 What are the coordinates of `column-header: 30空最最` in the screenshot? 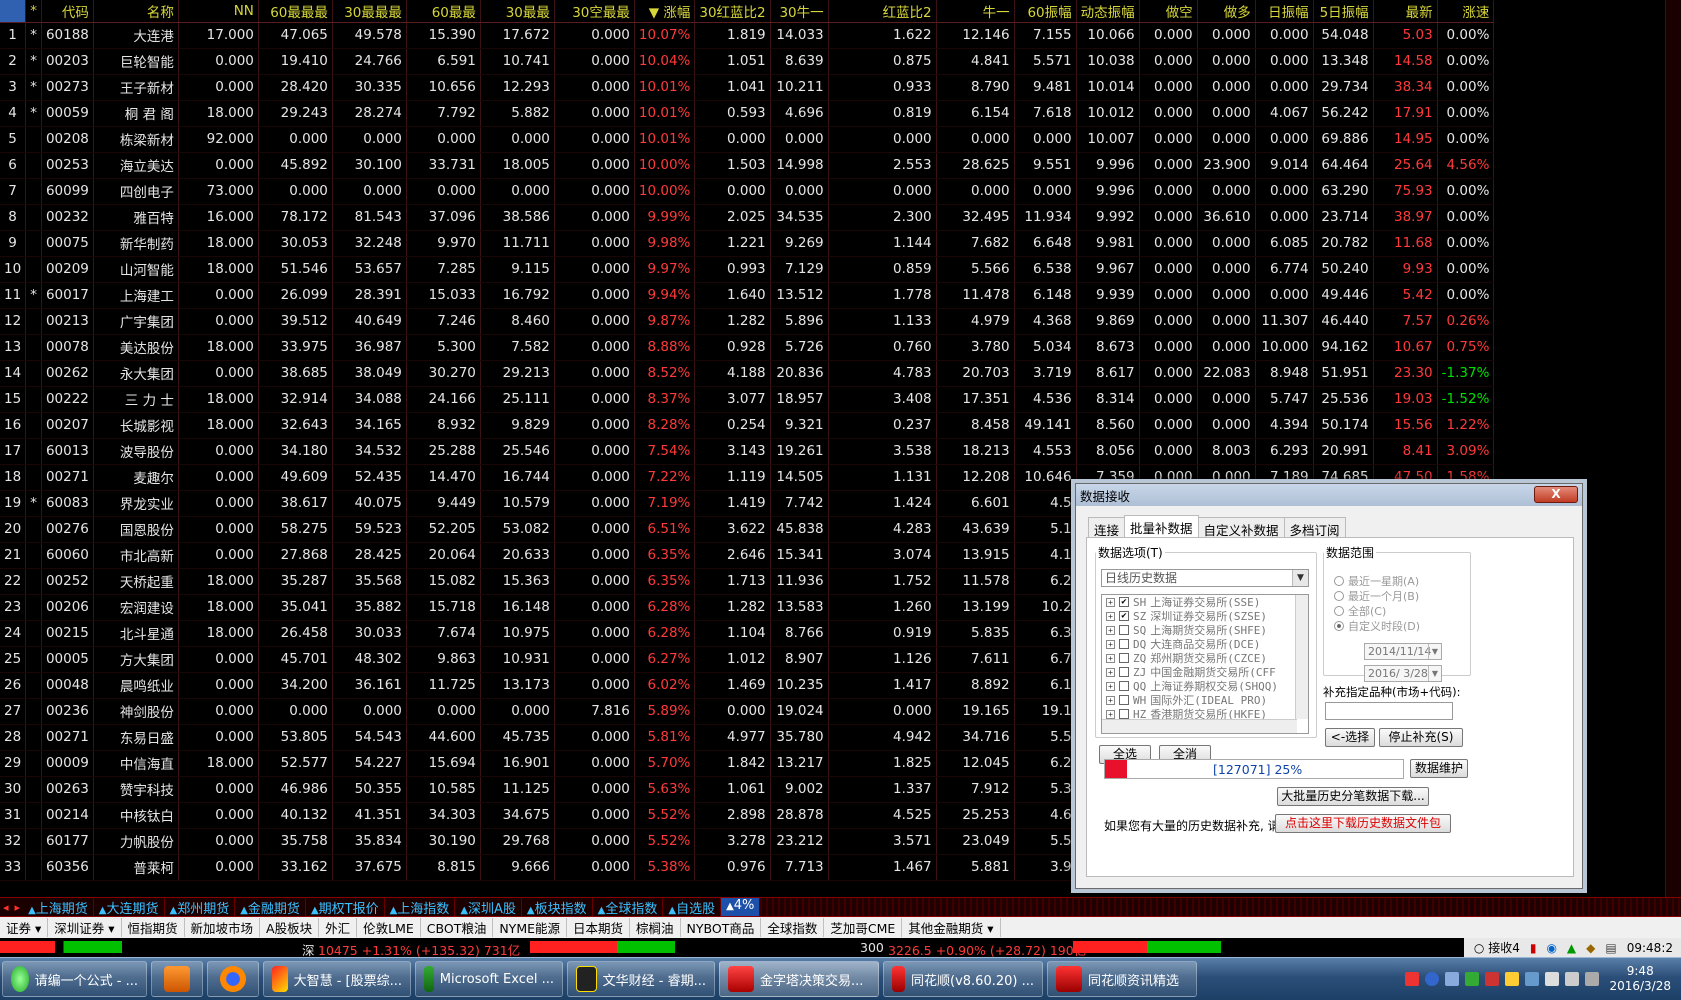 It's located at (594, 11).